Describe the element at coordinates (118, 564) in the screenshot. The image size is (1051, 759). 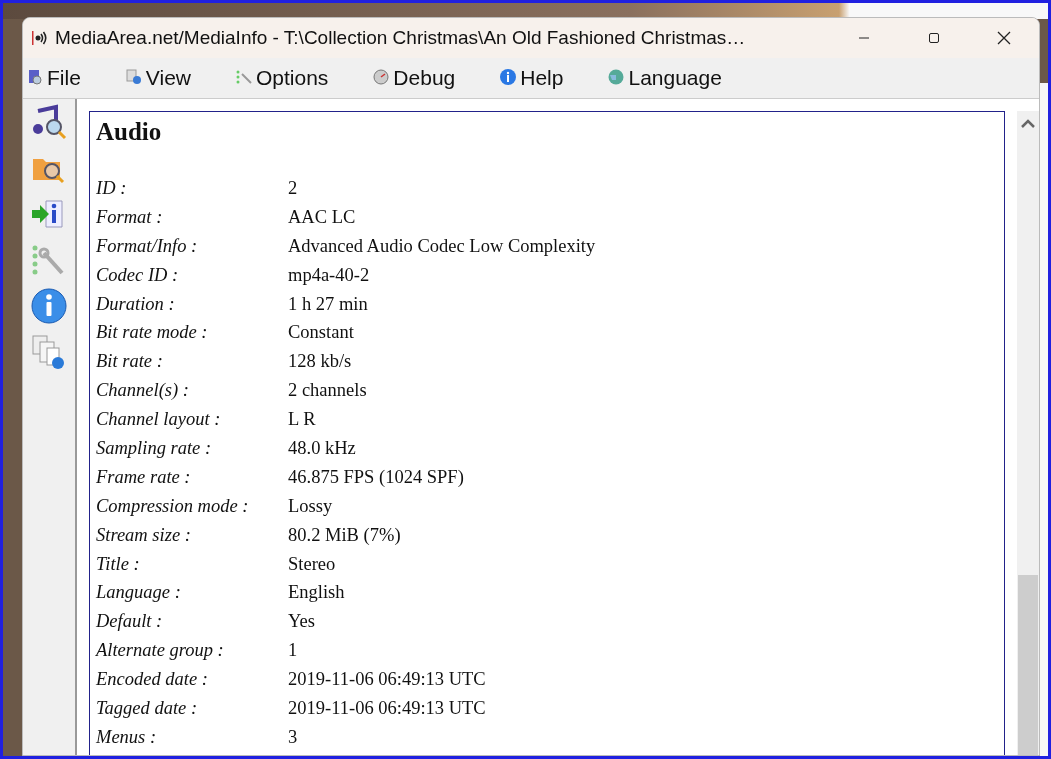
I see `field-label: Title :` at that location.